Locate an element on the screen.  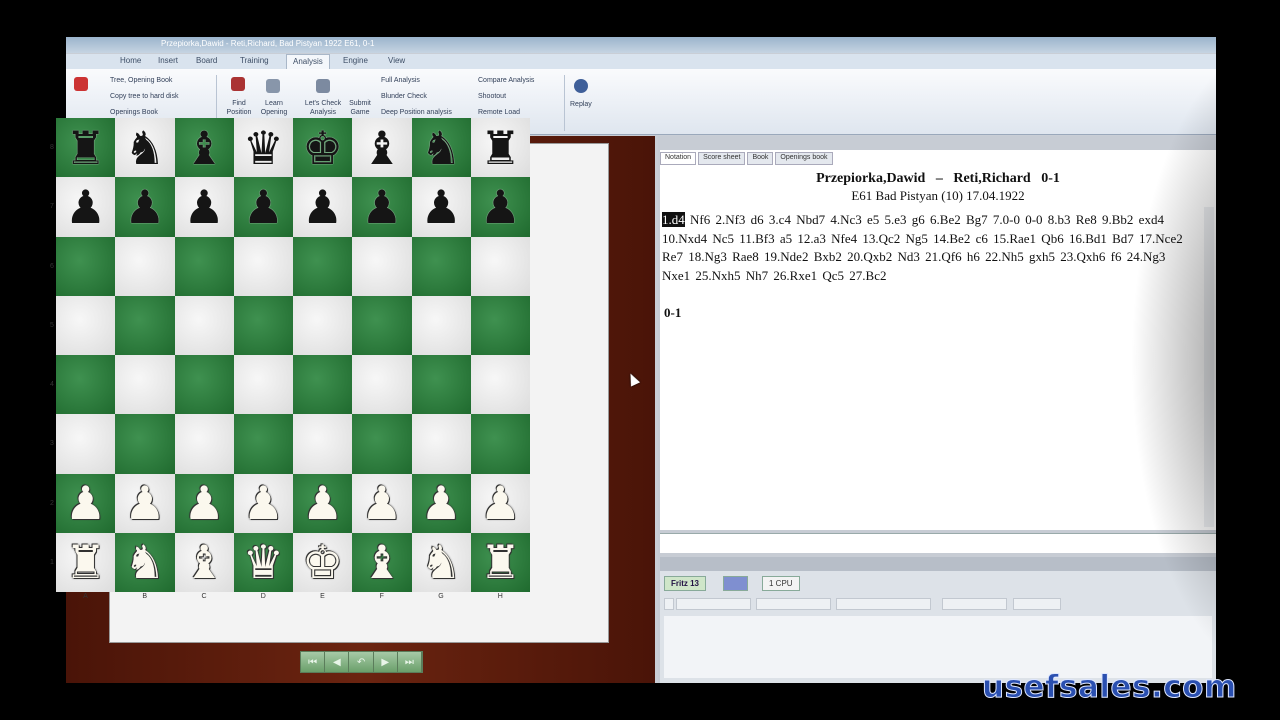
tab-analysis: Analysis is located at coordinates (308, 61).